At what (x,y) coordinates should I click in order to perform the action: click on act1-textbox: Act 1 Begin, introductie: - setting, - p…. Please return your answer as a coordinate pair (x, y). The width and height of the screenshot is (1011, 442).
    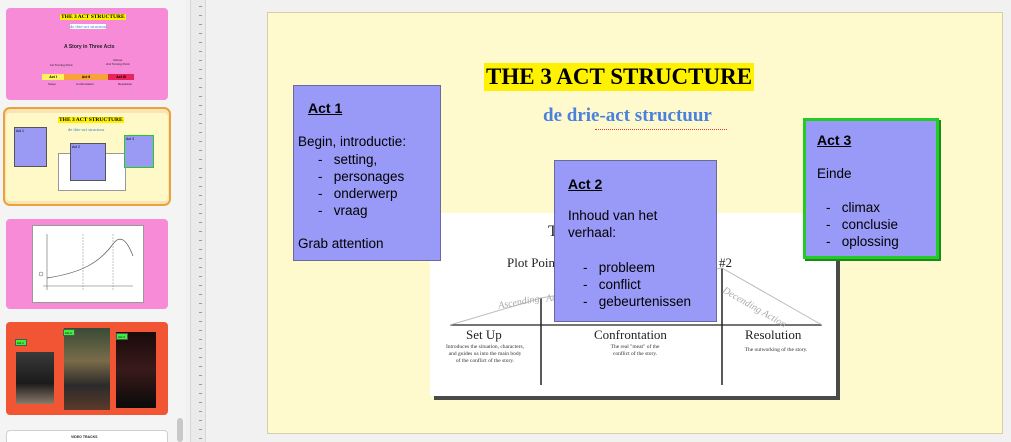
    Looking at the image, I should click on (367, 173).